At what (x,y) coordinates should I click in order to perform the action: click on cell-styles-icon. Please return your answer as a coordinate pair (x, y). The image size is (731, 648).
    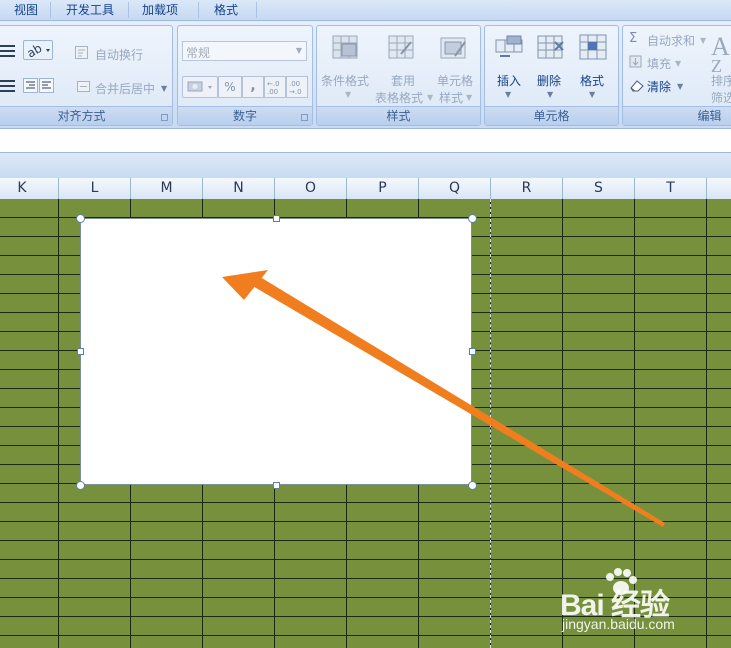
    Looking at the image, I should click on (453, 48).